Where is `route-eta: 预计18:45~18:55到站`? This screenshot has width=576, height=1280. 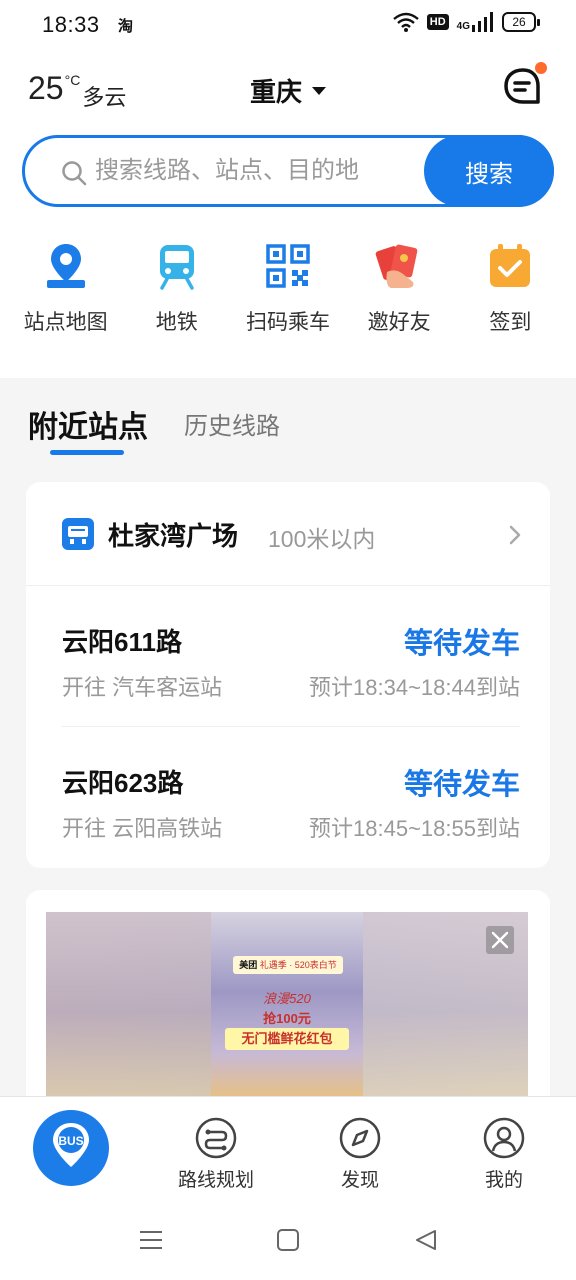
route-eta: 预计18:45~18:55到站 is located at coordinates (414, 828).